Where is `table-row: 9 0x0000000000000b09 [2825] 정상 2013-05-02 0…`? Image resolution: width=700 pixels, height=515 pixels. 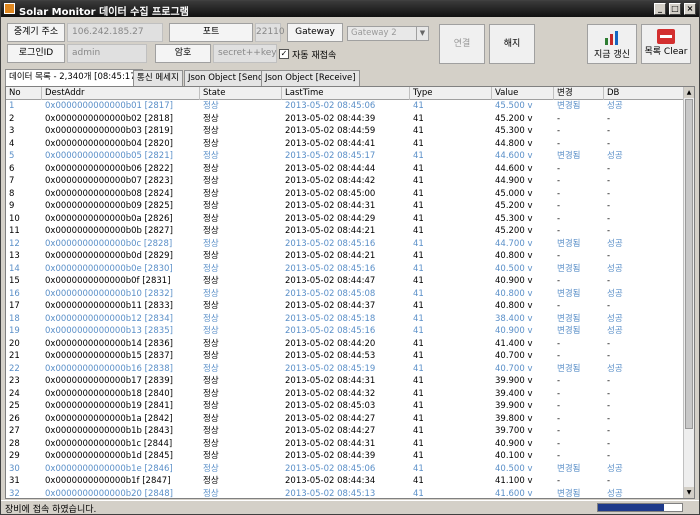
table-row: 9 0x0000000000000b09 [2825] 정상 2013-05-02 0… is located at coordinates (345, 206).